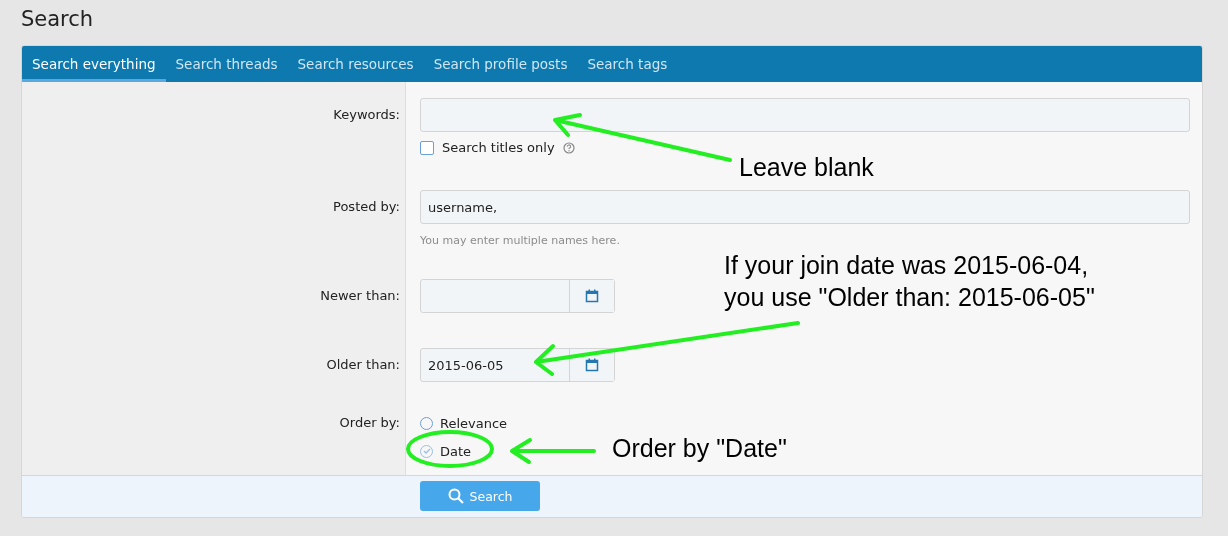  What do you see at coordinates (464, 451) in the screenshot?
I see `order-radio: Date` at bounding box center [464, 451].